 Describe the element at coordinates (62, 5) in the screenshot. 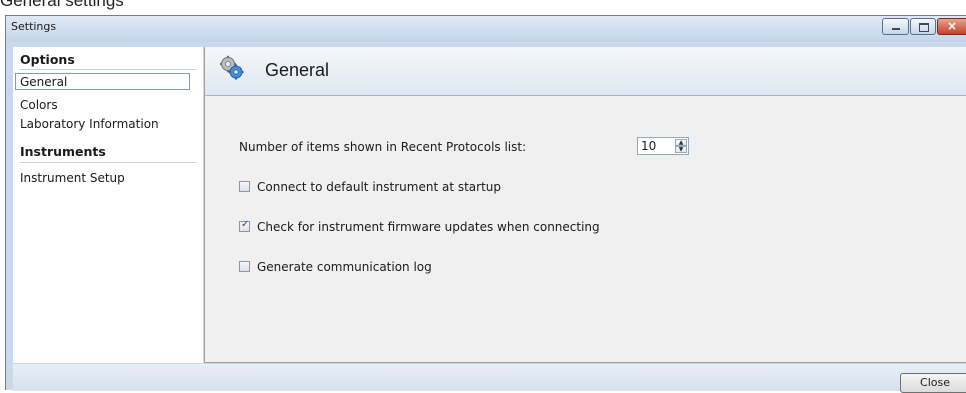

I see `page-heading: General settings` at that location.